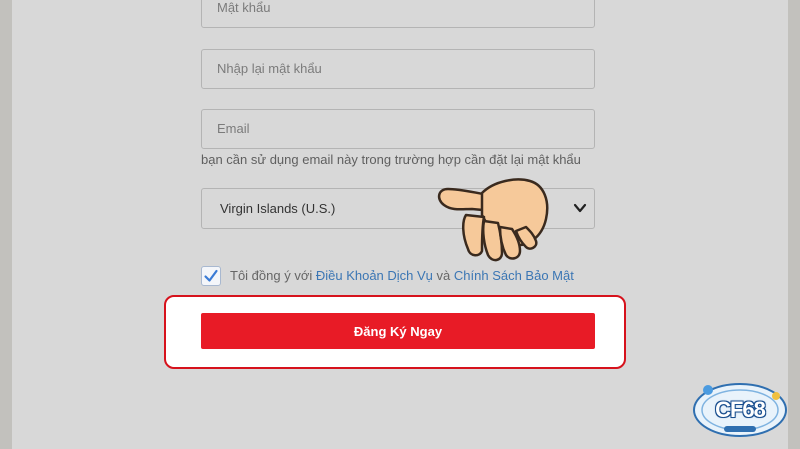  I want to click on terms-and: và, so click(443, 275).